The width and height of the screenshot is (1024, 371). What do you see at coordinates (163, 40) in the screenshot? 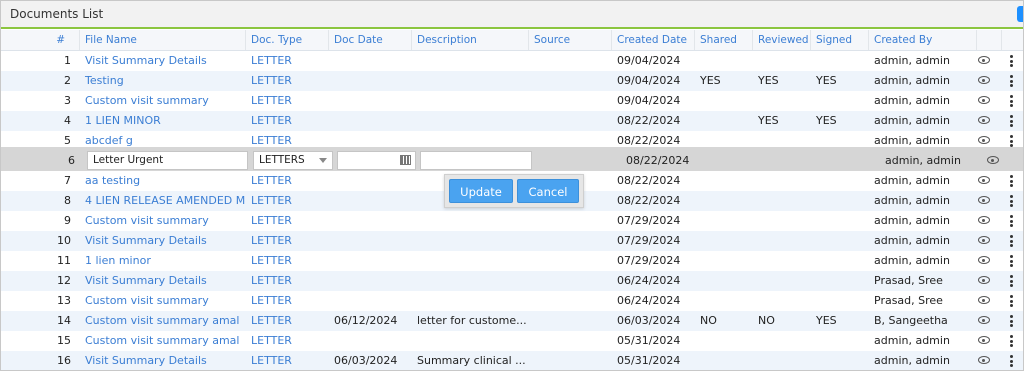
I see `column-header-file: File Name` at bounding box center [163, 40].